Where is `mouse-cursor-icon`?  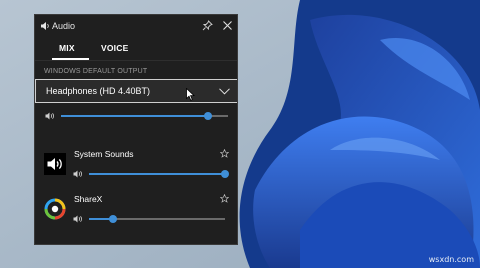
mouse-cursor-icon is located at coordinates (190, 94).